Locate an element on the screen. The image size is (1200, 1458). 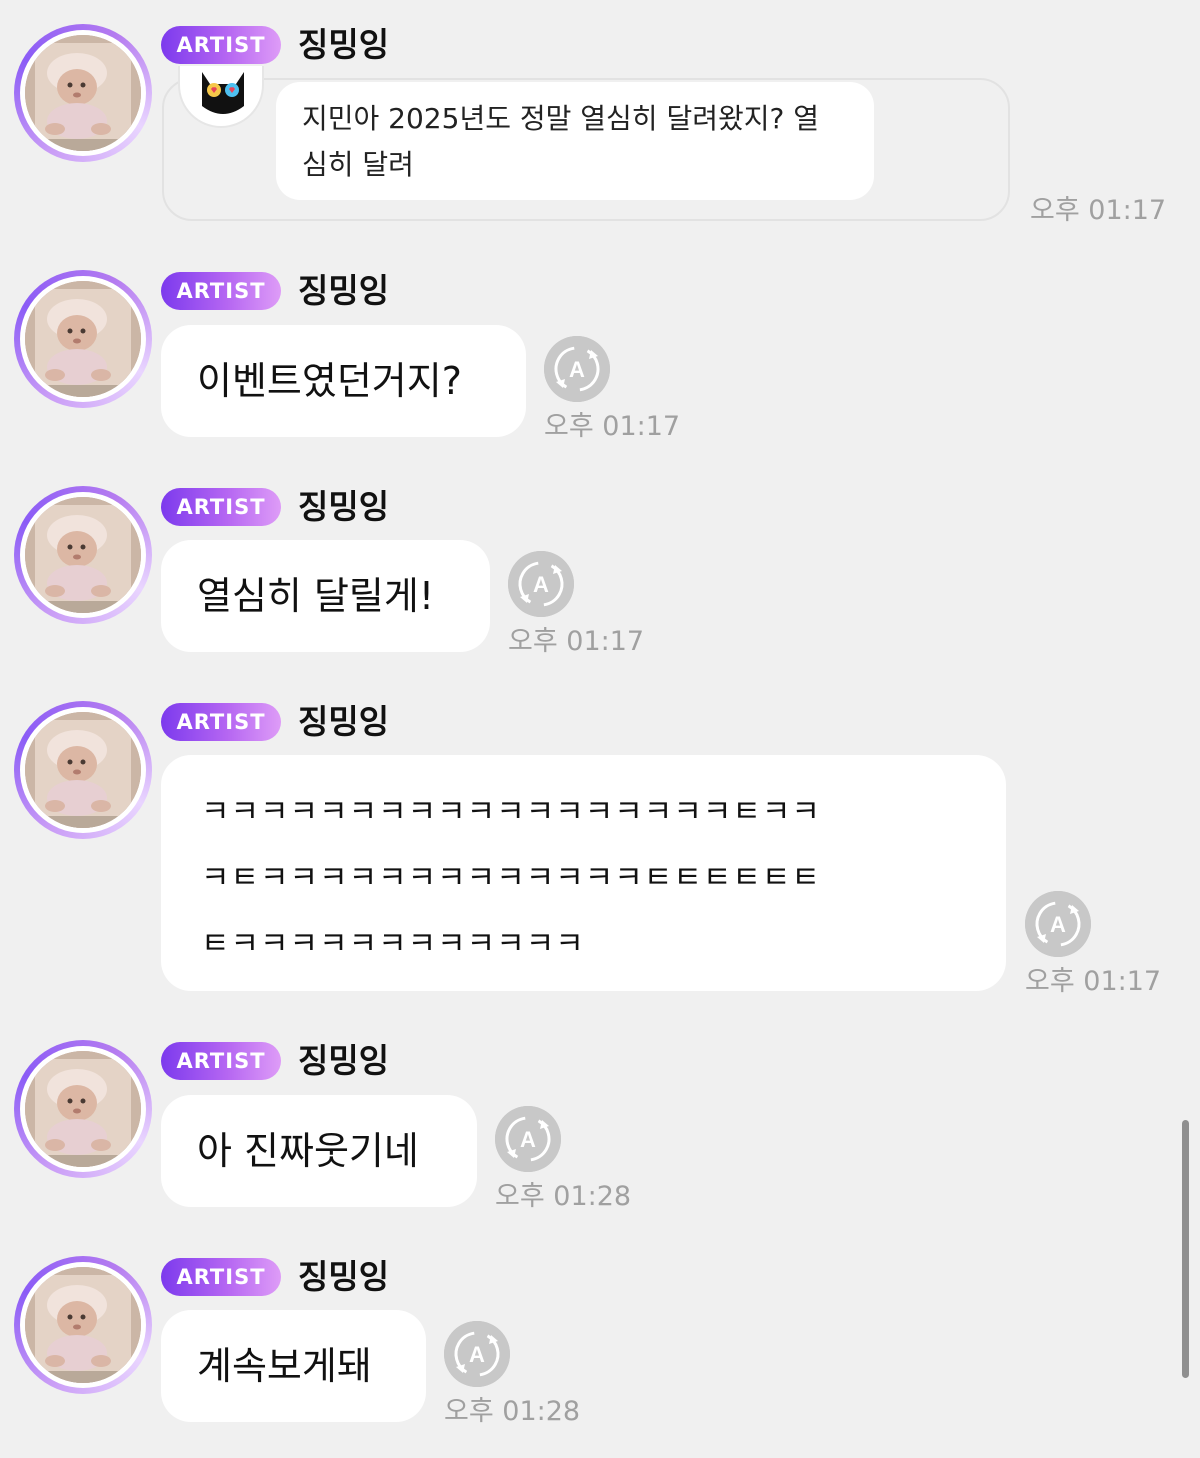
quoted-message: 지민아 2025년도 정말 열심히 달려왔지? 열 심히 달려 is located at coordinates (575, 141).